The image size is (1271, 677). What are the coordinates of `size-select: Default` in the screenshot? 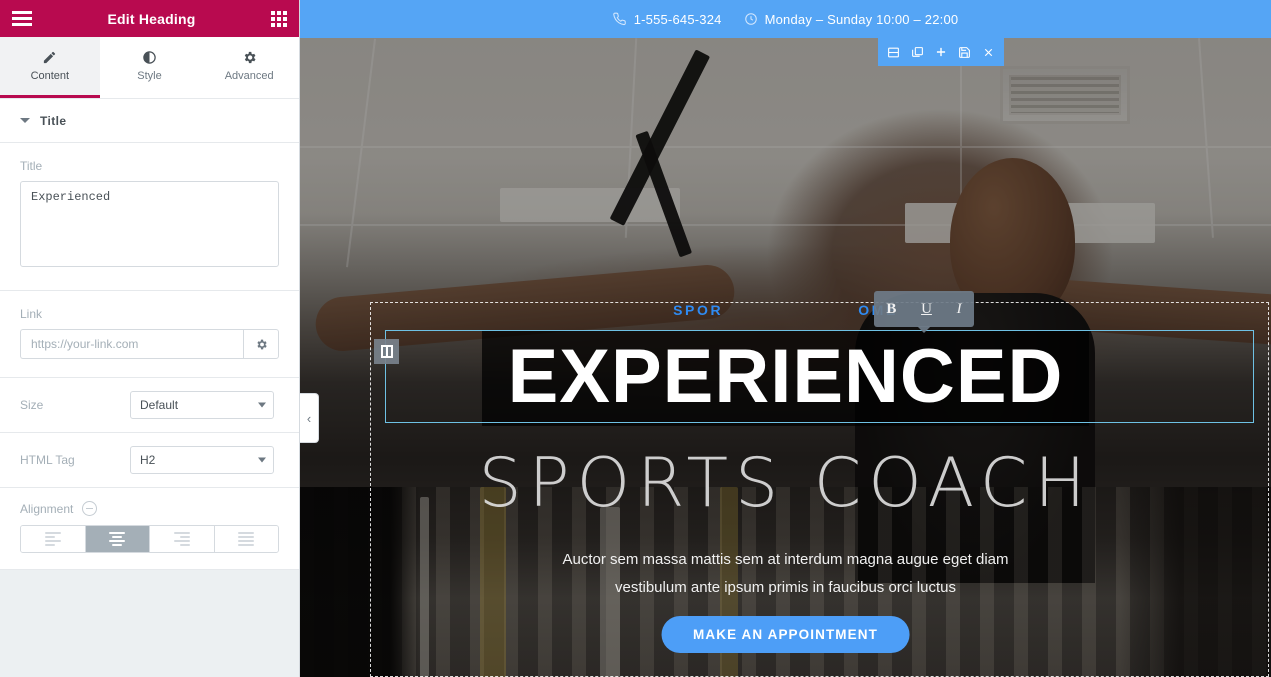 It's located at (202, 405).